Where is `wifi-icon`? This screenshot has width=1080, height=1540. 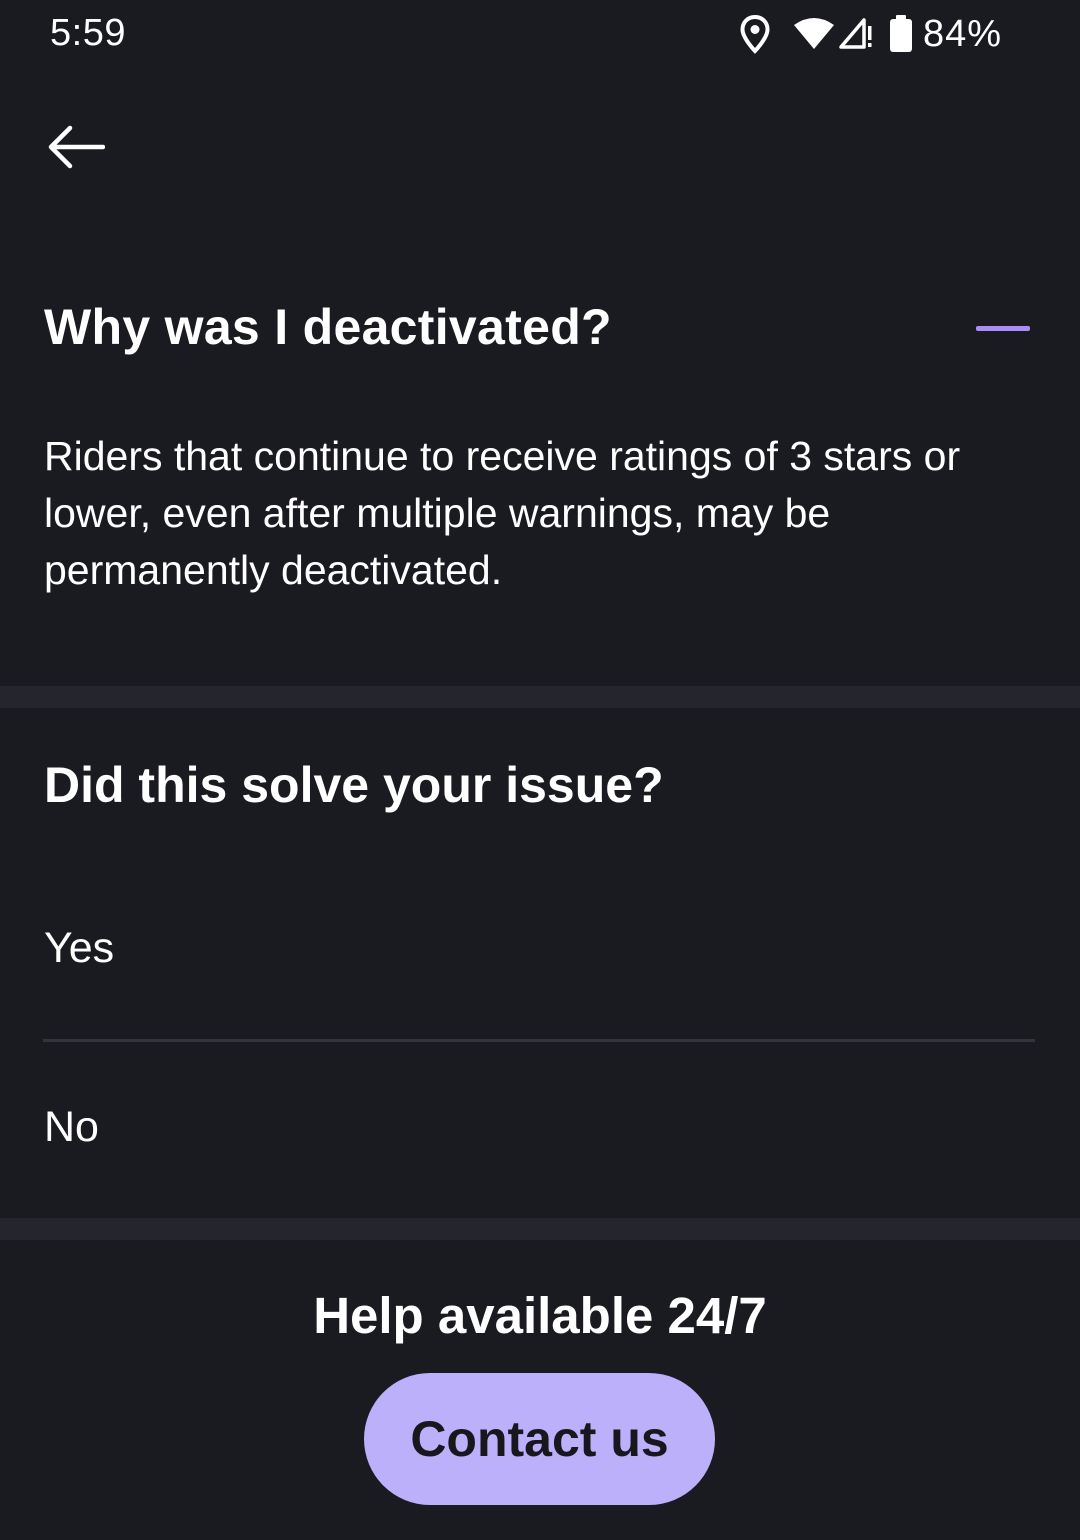 wifi-icon is located at coordinates (814, 34).